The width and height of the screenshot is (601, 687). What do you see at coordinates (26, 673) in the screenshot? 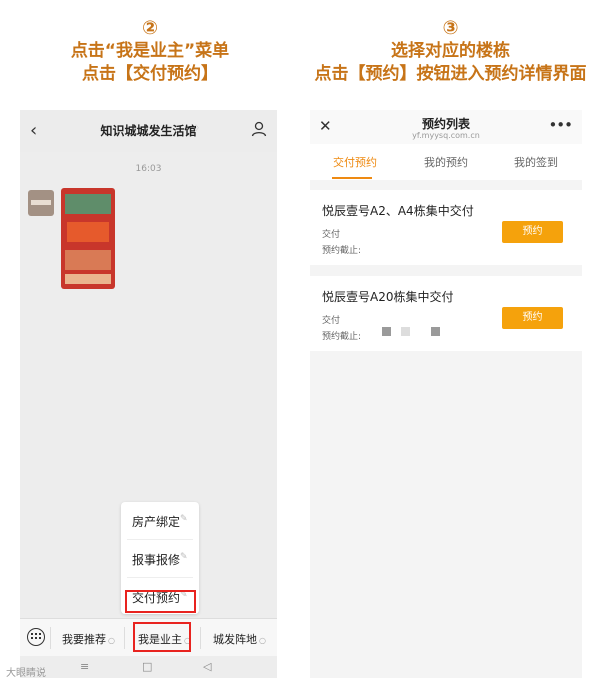
I see `watermark: 大眼睛说` at bounding box center [26, 673].